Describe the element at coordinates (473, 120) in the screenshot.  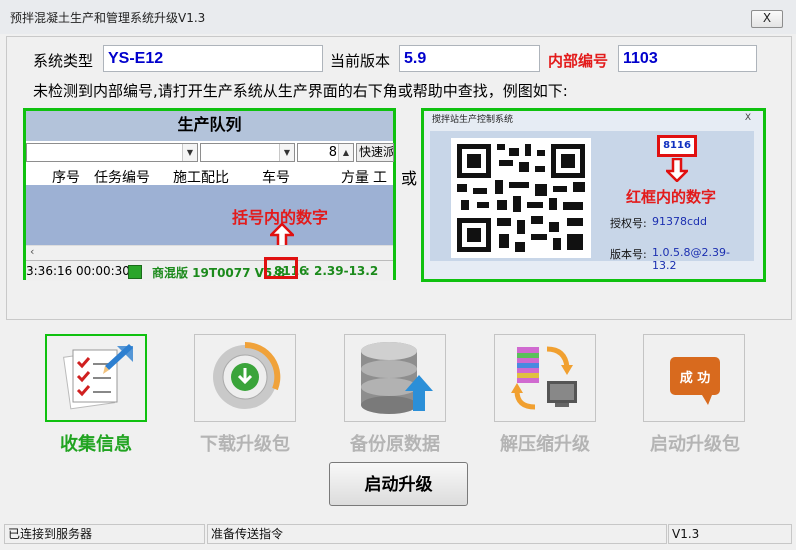
I see `dialog-title: 搅拌站生产控制系统` at that location.